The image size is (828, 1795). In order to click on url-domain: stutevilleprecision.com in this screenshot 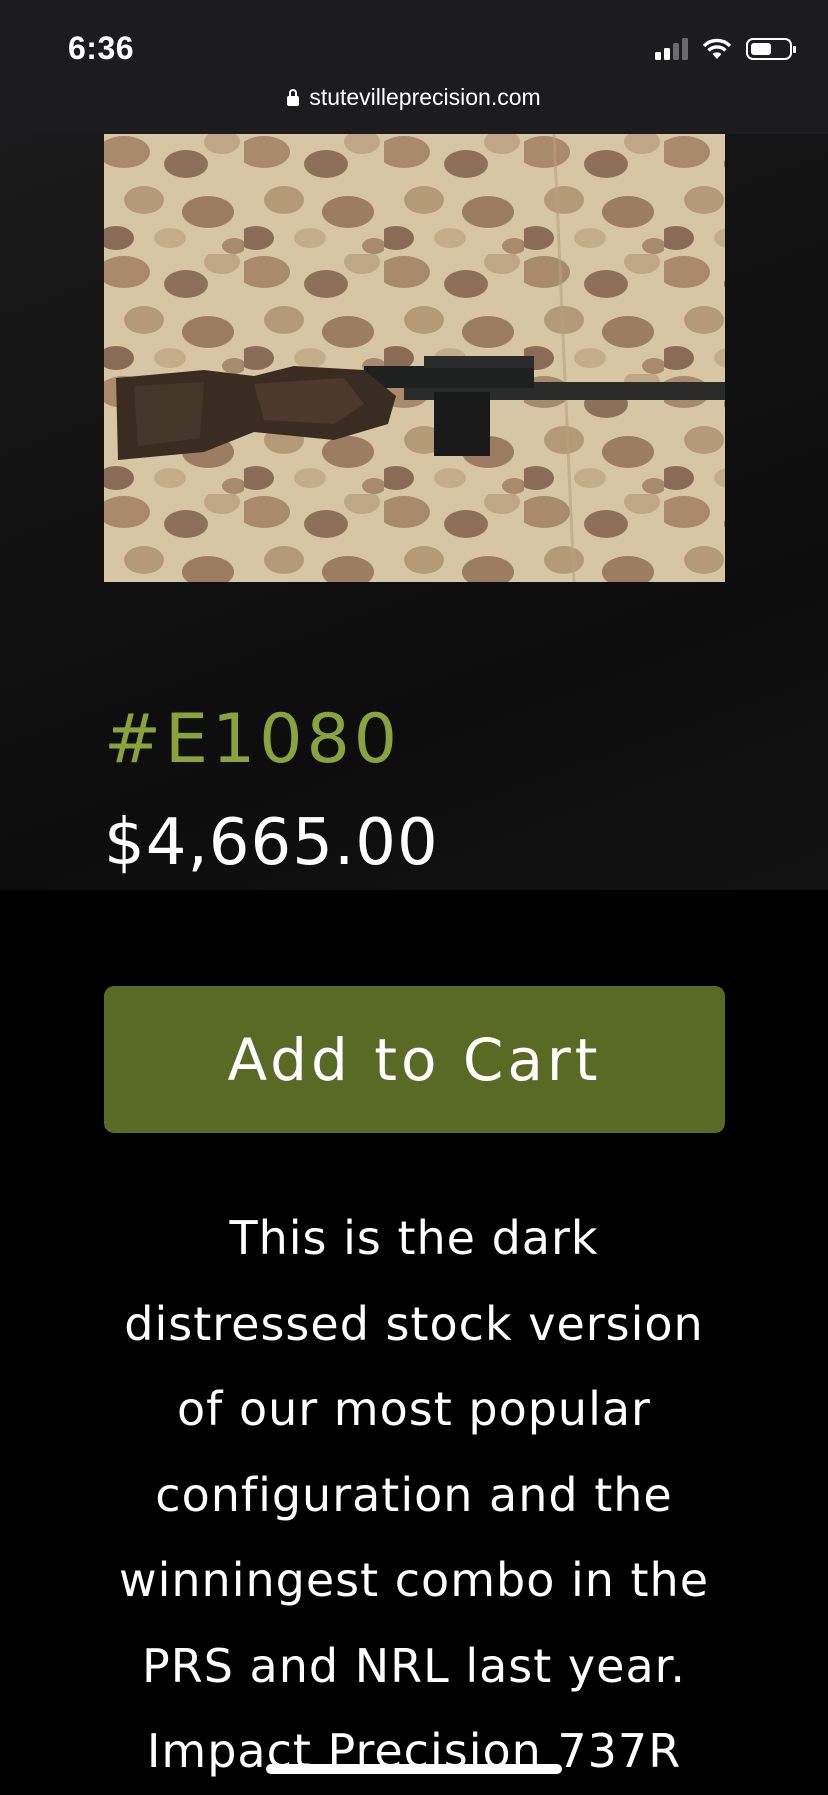, I will do `click(425, 97)`.